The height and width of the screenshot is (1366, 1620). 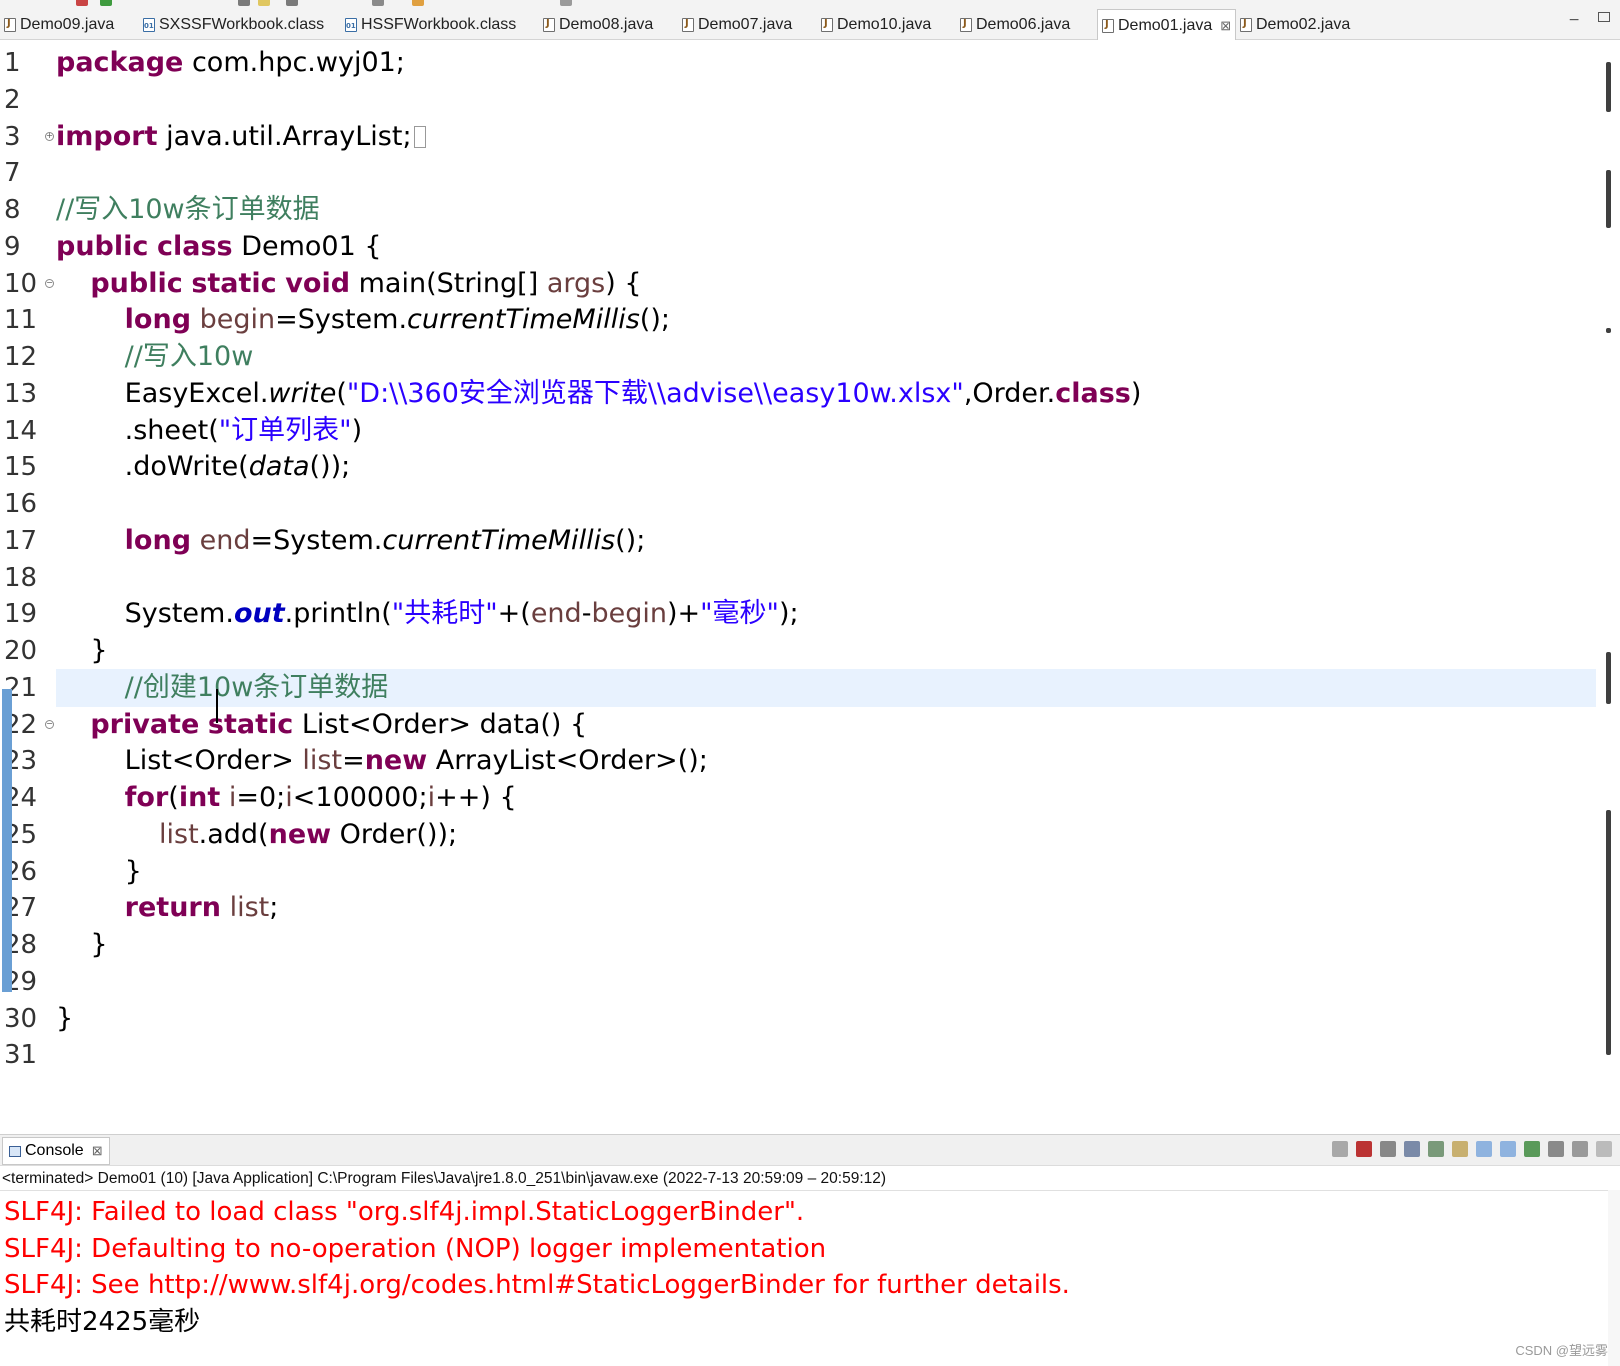 What do you see at coordinates (1610, 575) in the screenshot?
I see `vertical-scrollbar` at bounding box center [1610, 575].